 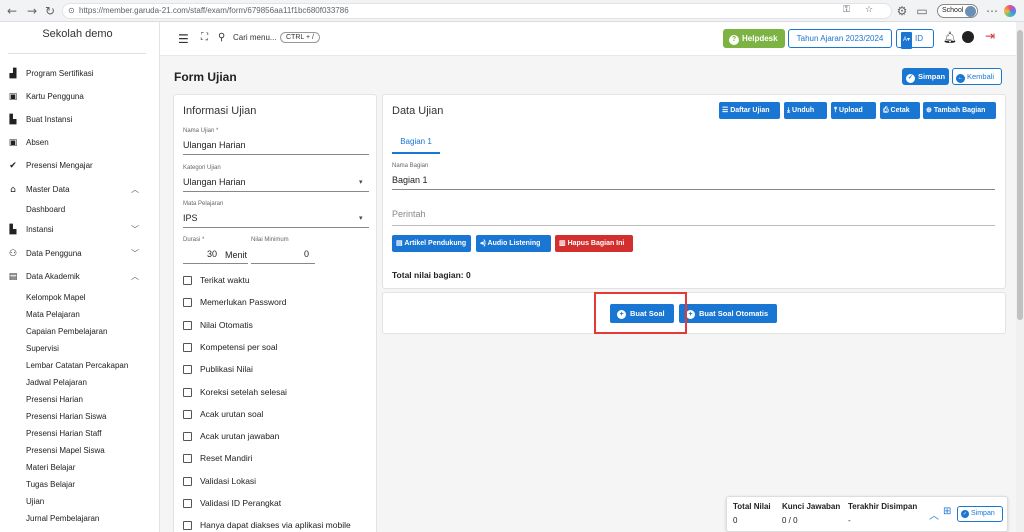 What do you see at coordinates (922, 11) in the screenshot?
I see `split-icon: ▭` at bounding box center [922, 11].